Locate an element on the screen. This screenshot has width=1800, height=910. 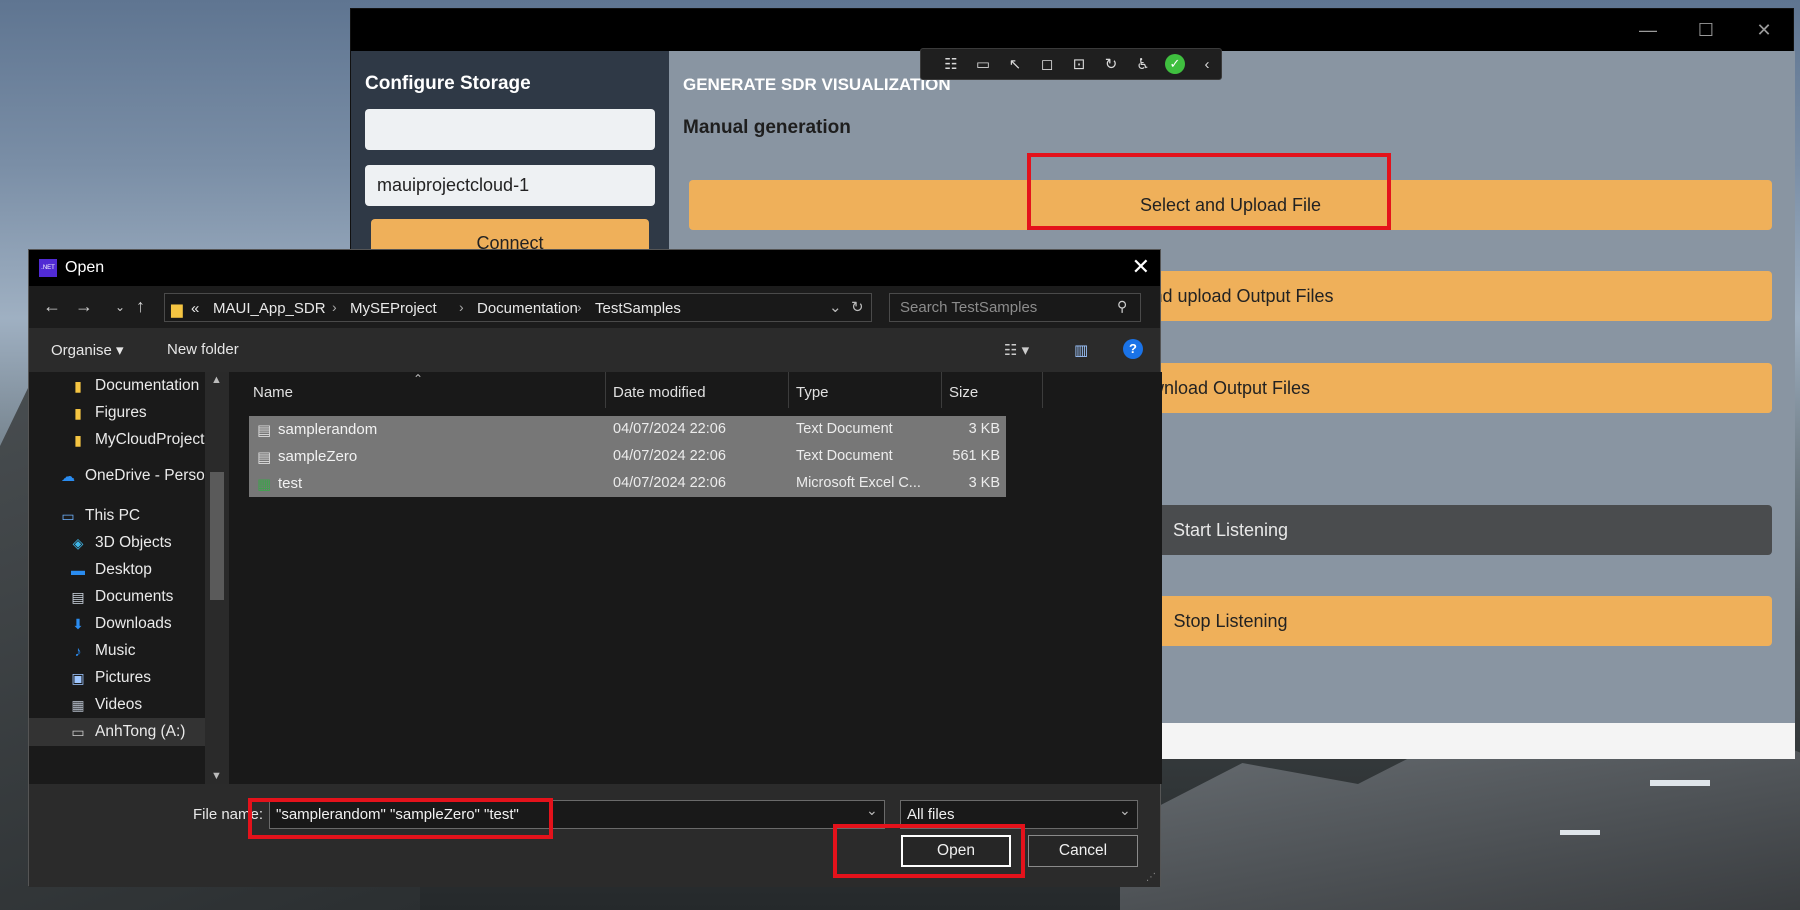
breadcrumb-item: MySEProject is located at coordinates (393, 308).